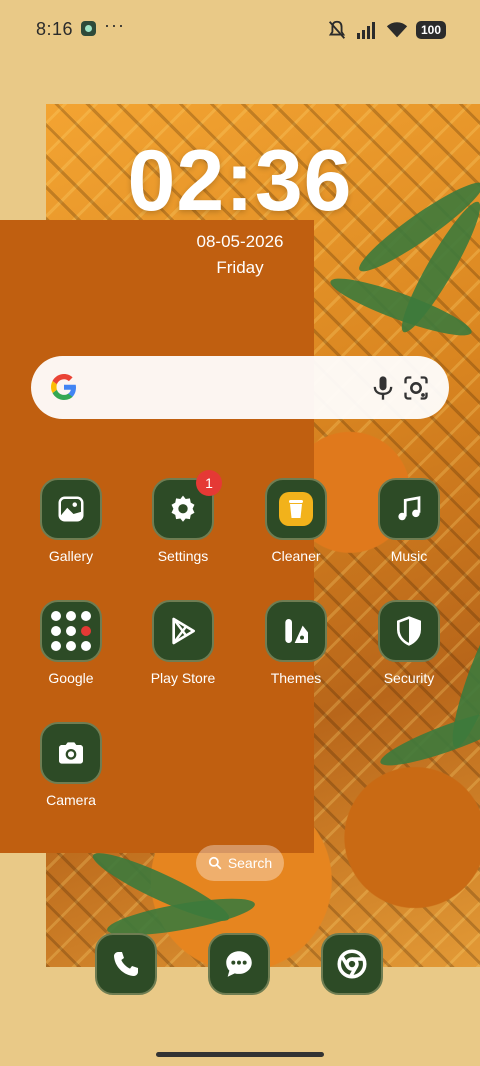 Image resolution: width=480 pixels, height=1066 pixels. What do you see at coordinates (250, 863) in the screenshot?
I see `search-label: Search` at bounding box center [250, 863].